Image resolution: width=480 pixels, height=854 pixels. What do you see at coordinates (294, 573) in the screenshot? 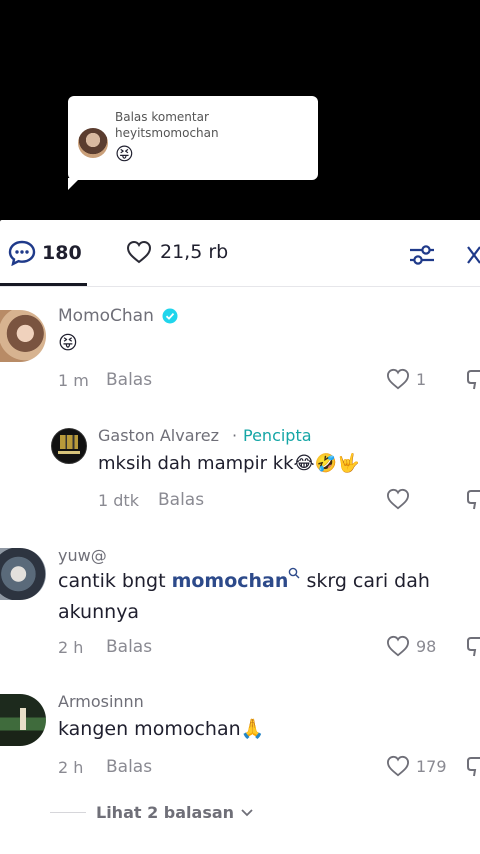
I see `search-icon` at bounding box center [294, 573].